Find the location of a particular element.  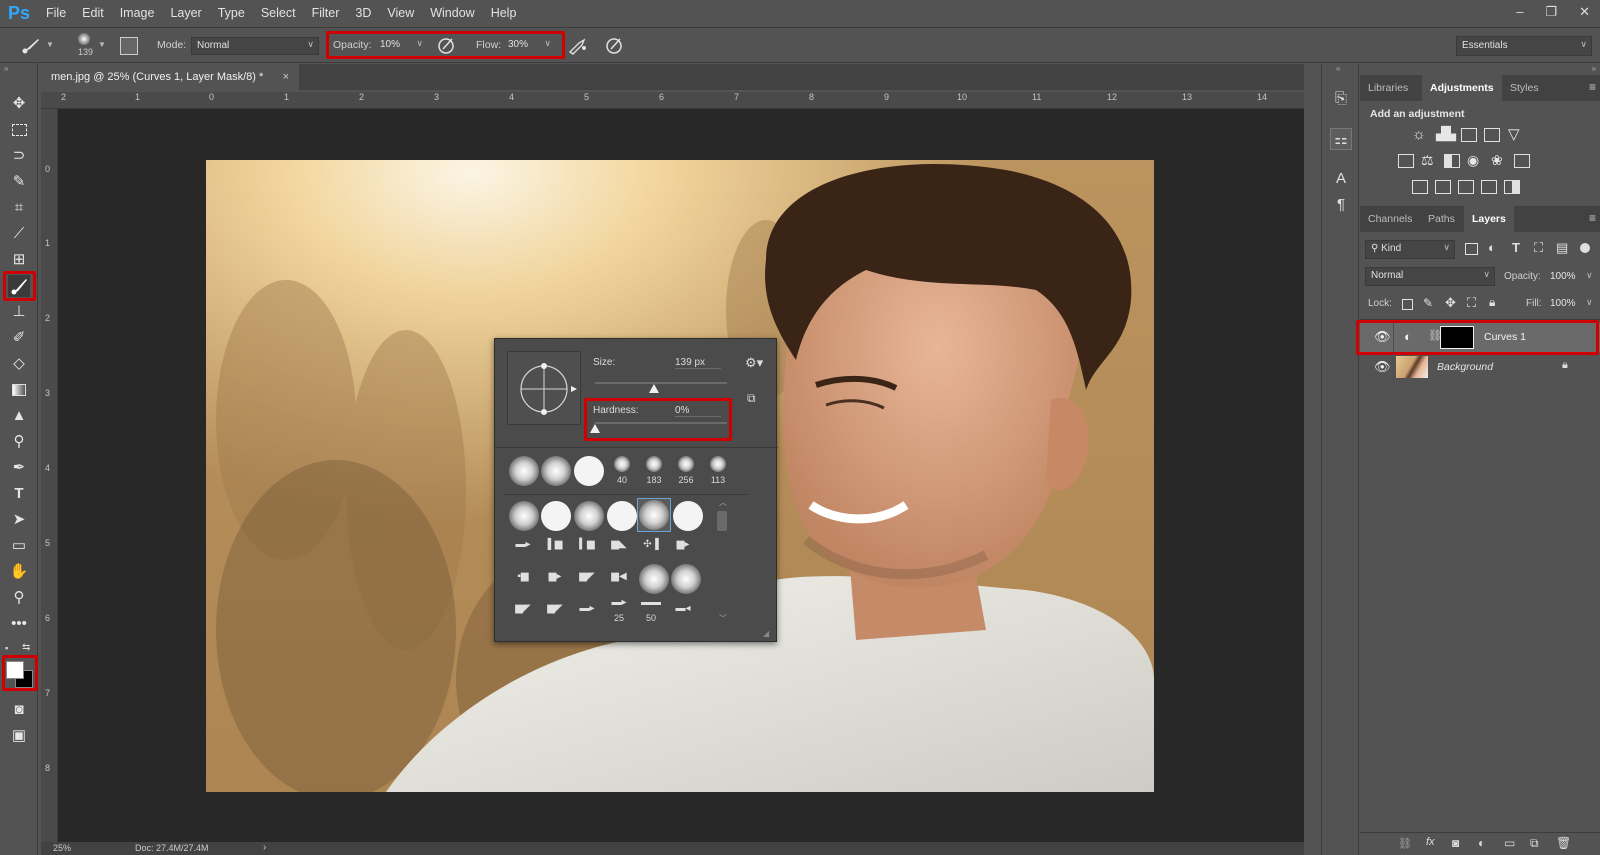

delete-layer-icon: 🗑︎ is located at coordinates (1563, 843).